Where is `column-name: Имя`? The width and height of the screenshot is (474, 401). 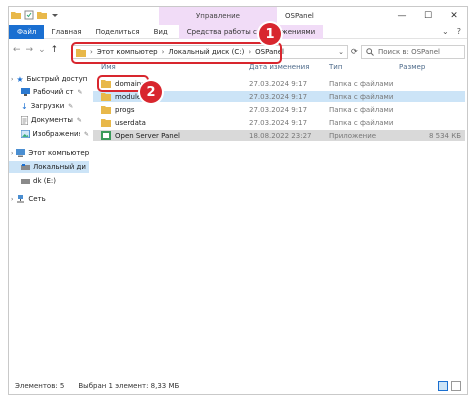 column-name: Имя is located at coordinates (108, 67).